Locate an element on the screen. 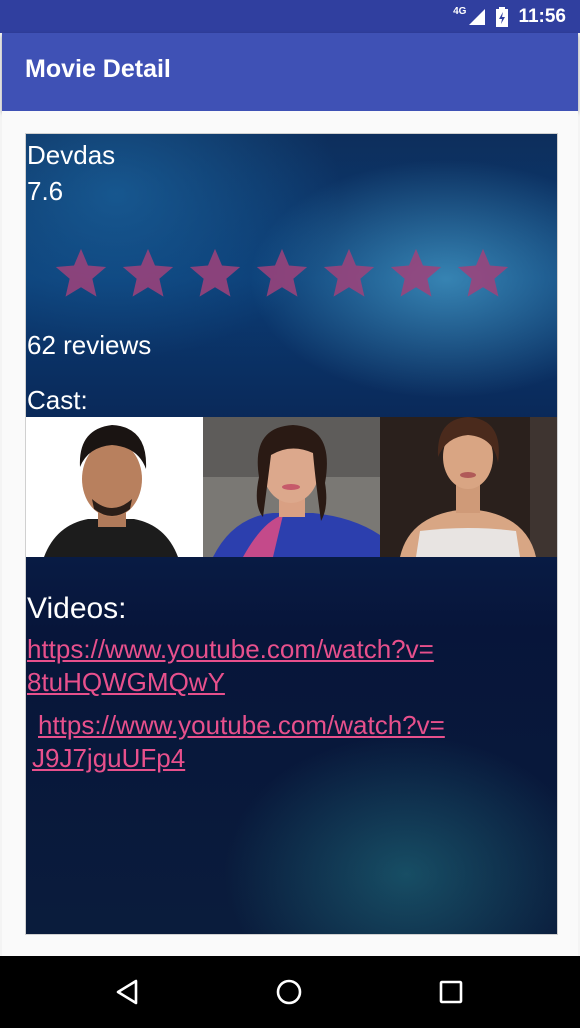 The width and height of the screenshot is (580, 1028). videos-label: Videos: is located at coordinates (77, 608).